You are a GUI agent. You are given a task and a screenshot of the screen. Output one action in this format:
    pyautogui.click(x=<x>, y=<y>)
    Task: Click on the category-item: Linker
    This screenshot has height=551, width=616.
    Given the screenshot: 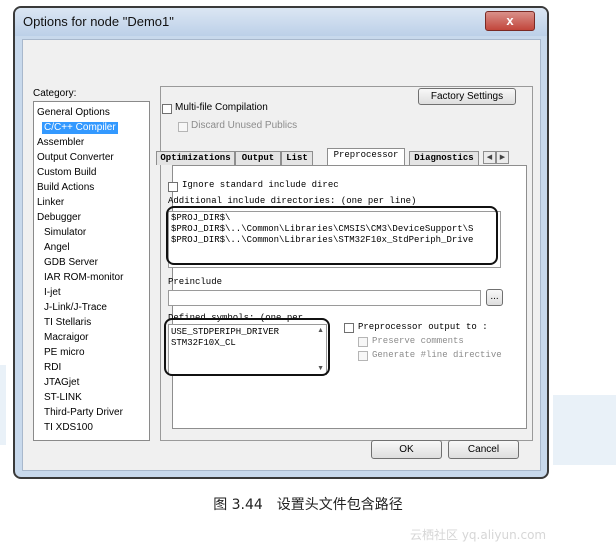 What is the action you would take?
    pyautogui.click(x=50, y=203)
    